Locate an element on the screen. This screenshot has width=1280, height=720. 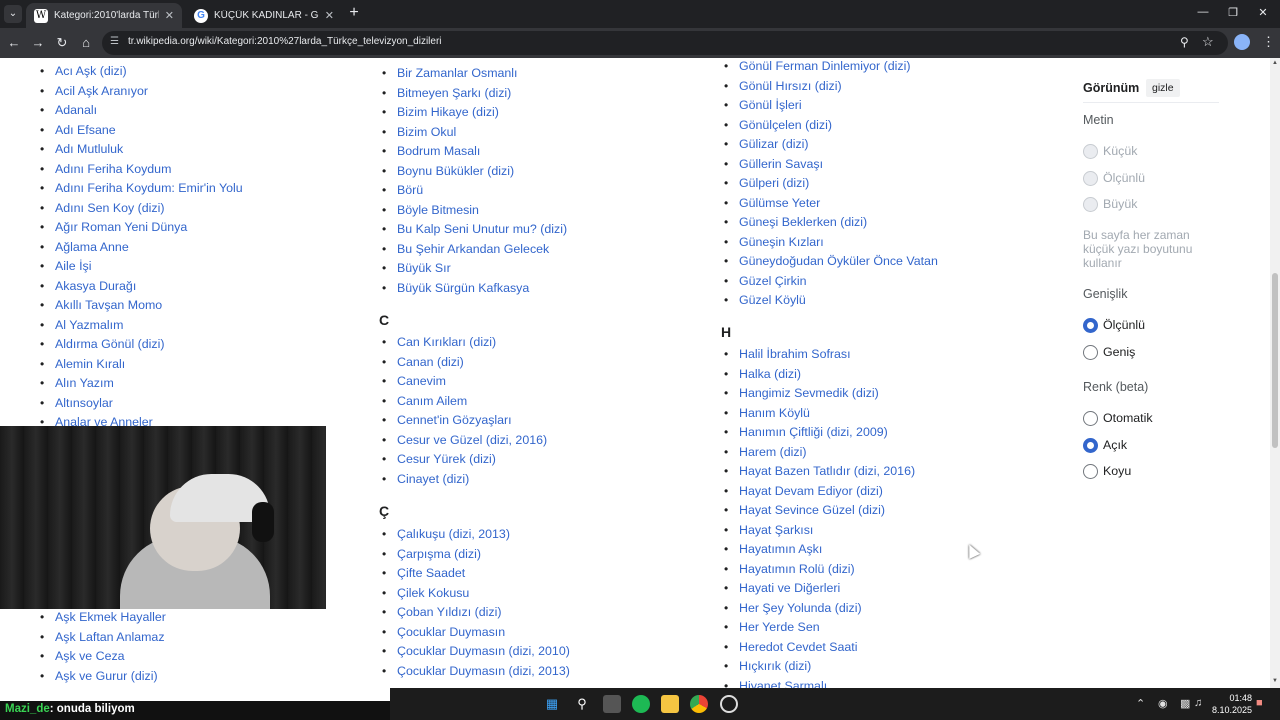
windows-start-icon: ▦ is located at coordinates (552, 704).